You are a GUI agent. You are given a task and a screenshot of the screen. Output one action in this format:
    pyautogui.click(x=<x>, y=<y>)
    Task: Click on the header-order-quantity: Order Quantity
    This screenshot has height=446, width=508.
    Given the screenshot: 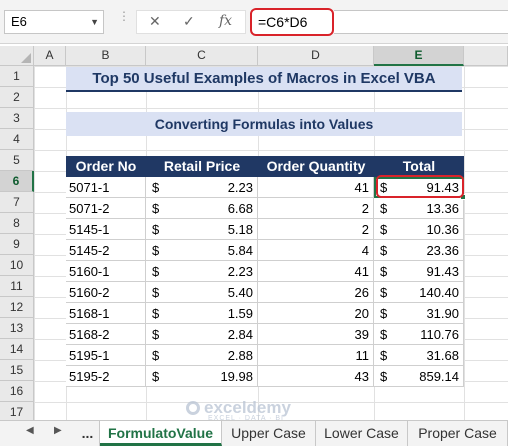 What is the action you would take?
    pyautogui.click(x=316, y=166)
    